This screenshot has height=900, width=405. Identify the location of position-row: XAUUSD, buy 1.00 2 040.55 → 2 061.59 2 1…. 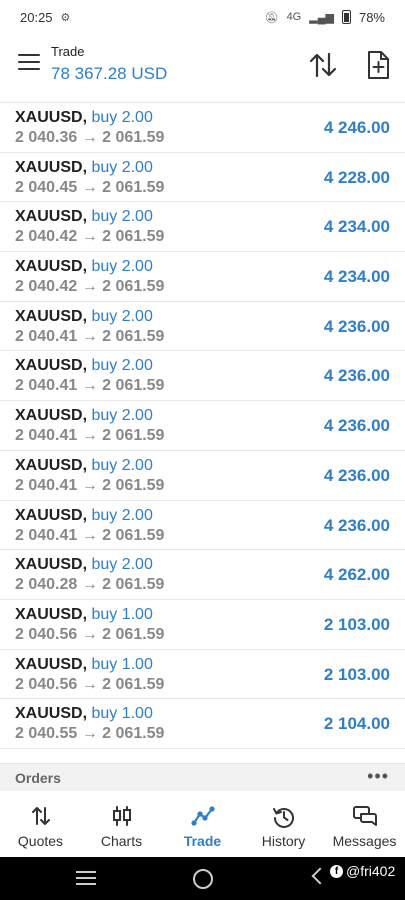
(202, 724).